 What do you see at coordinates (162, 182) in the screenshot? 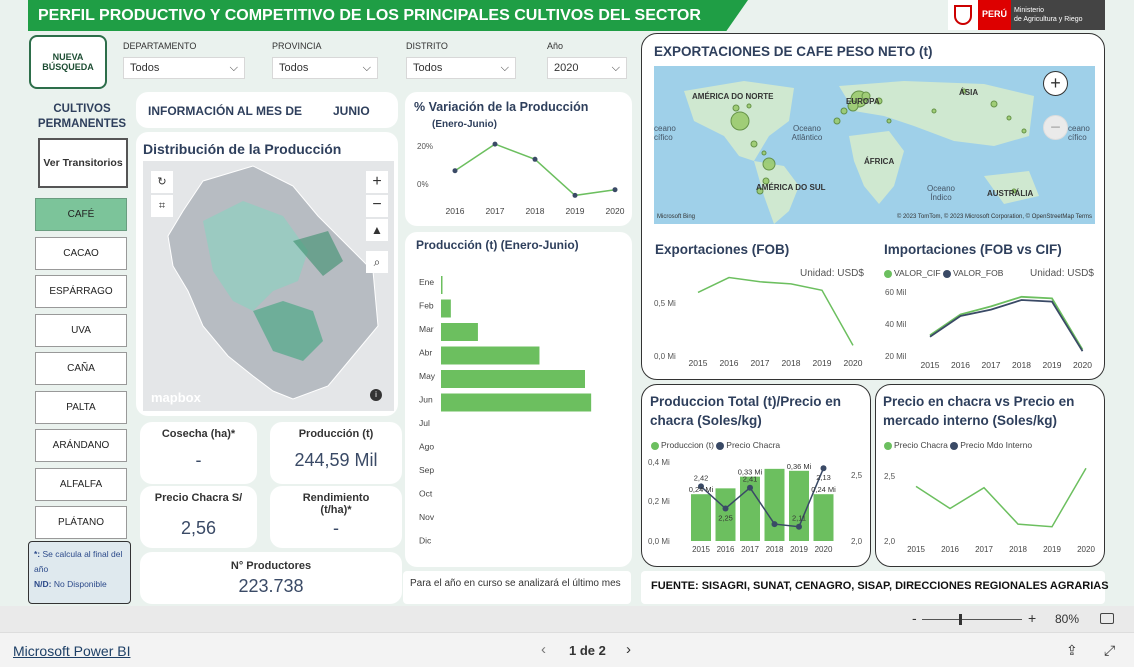
I see `lasso-icon: ↻` at bounding box center [162, 182].